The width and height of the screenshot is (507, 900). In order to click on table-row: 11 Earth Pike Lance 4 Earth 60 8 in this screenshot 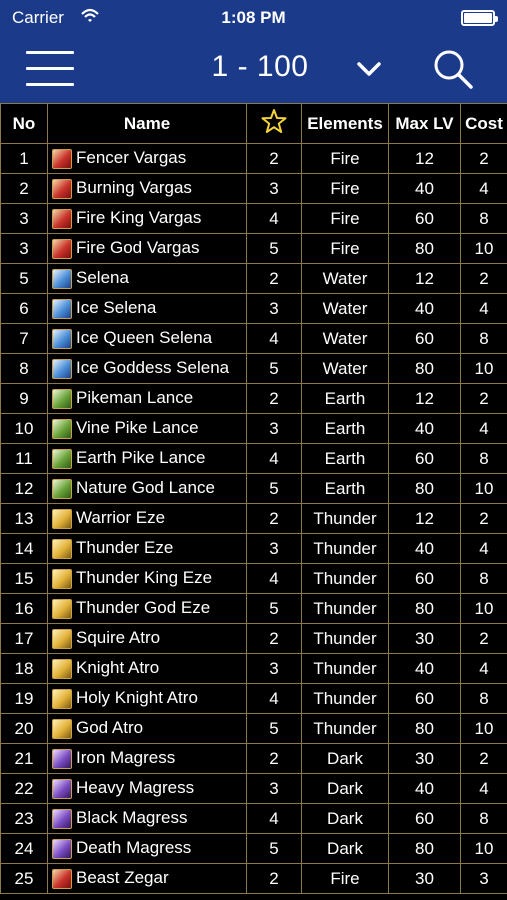, I will do `click(253, 458)`.